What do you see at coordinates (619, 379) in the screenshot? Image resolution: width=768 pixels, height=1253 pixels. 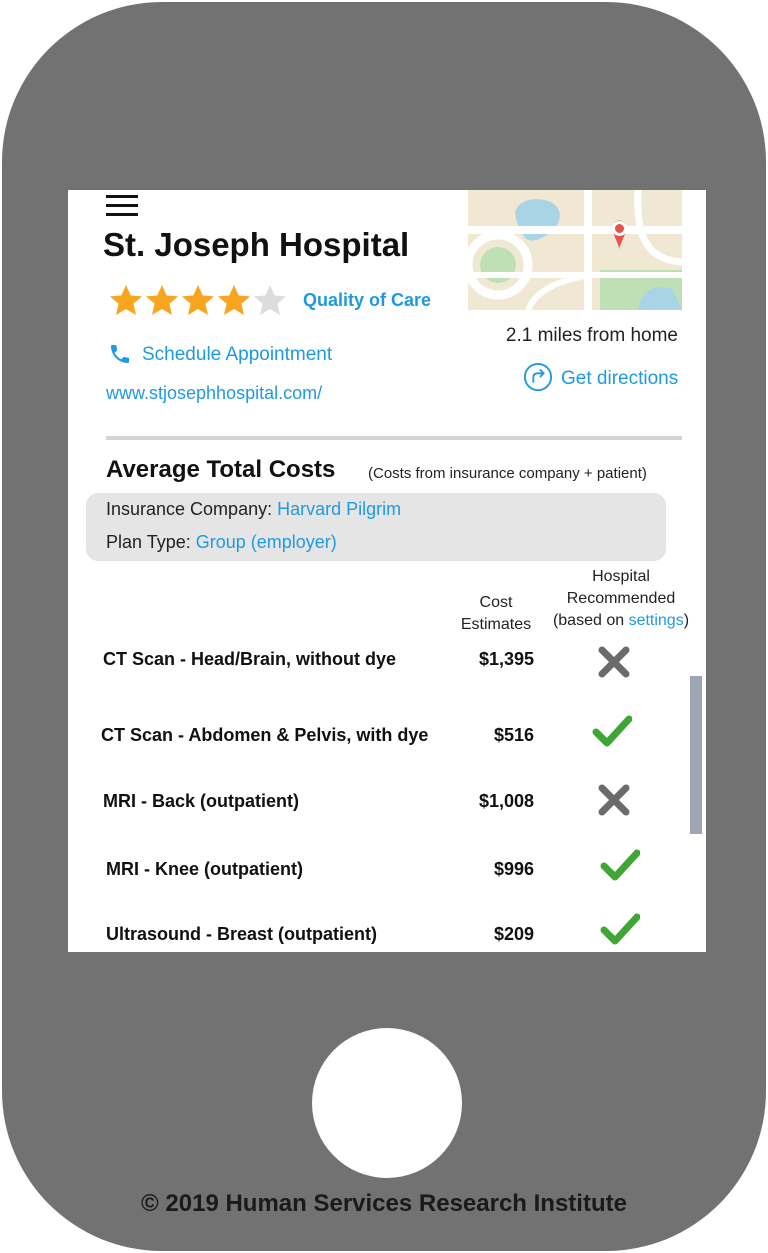 I see `get-directions-link: Get directions` at bounding box center [619, 379].